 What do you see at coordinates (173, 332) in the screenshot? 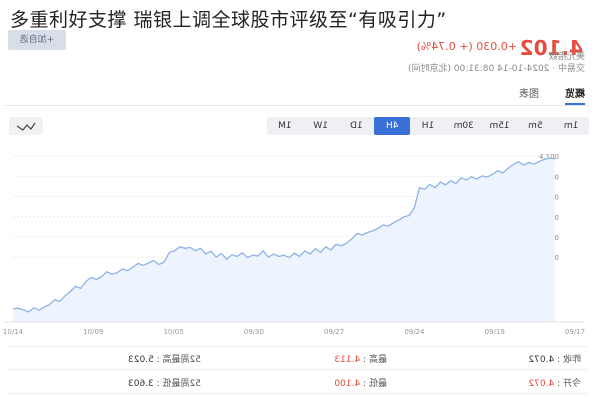
I see `x-tick-label: 10/05` at bounding box center [173, 332].